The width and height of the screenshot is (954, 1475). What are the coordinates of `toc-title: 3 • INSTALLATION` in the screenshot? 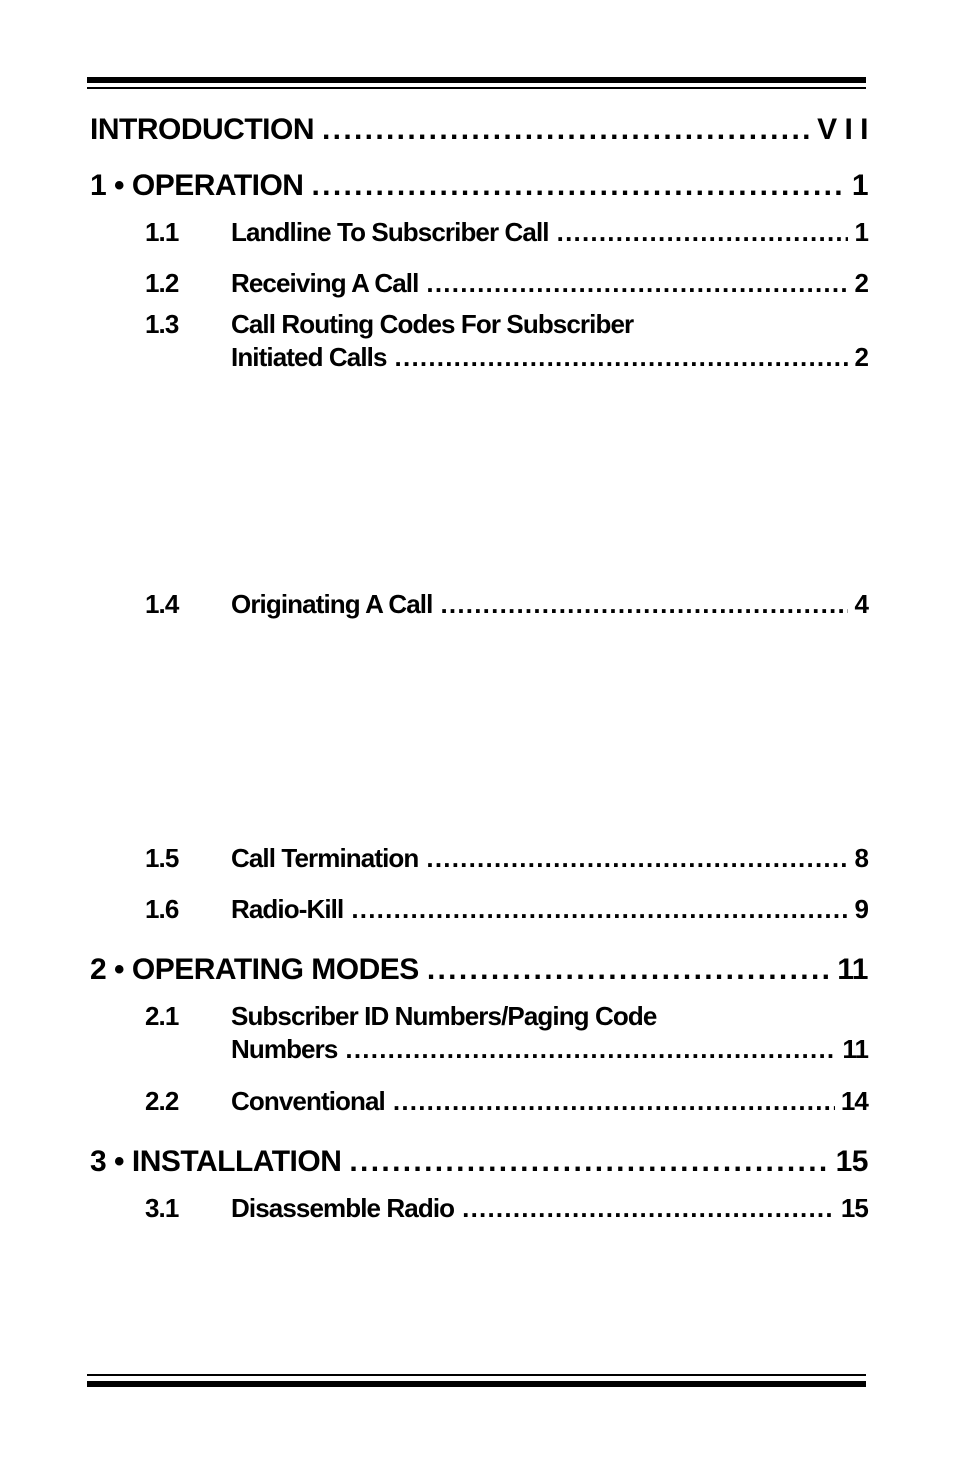 It's located at (216, 1161).